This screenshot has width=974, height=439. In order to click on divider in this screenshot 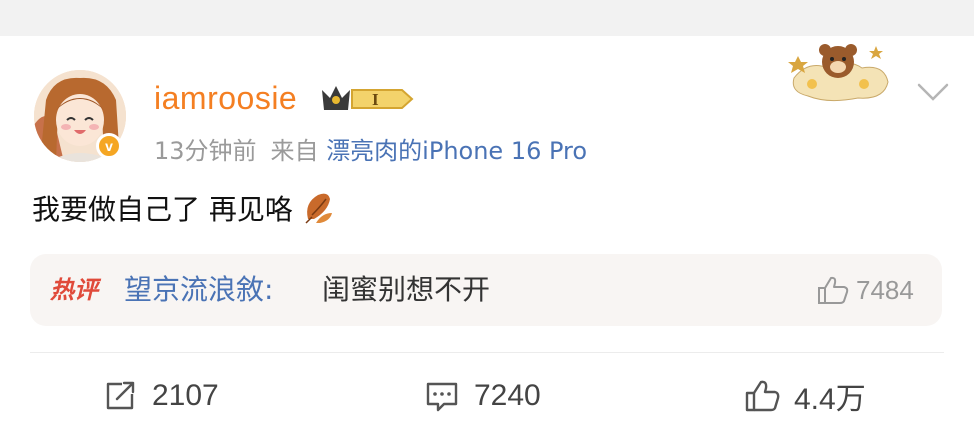, I will do `click(487, 352)`.